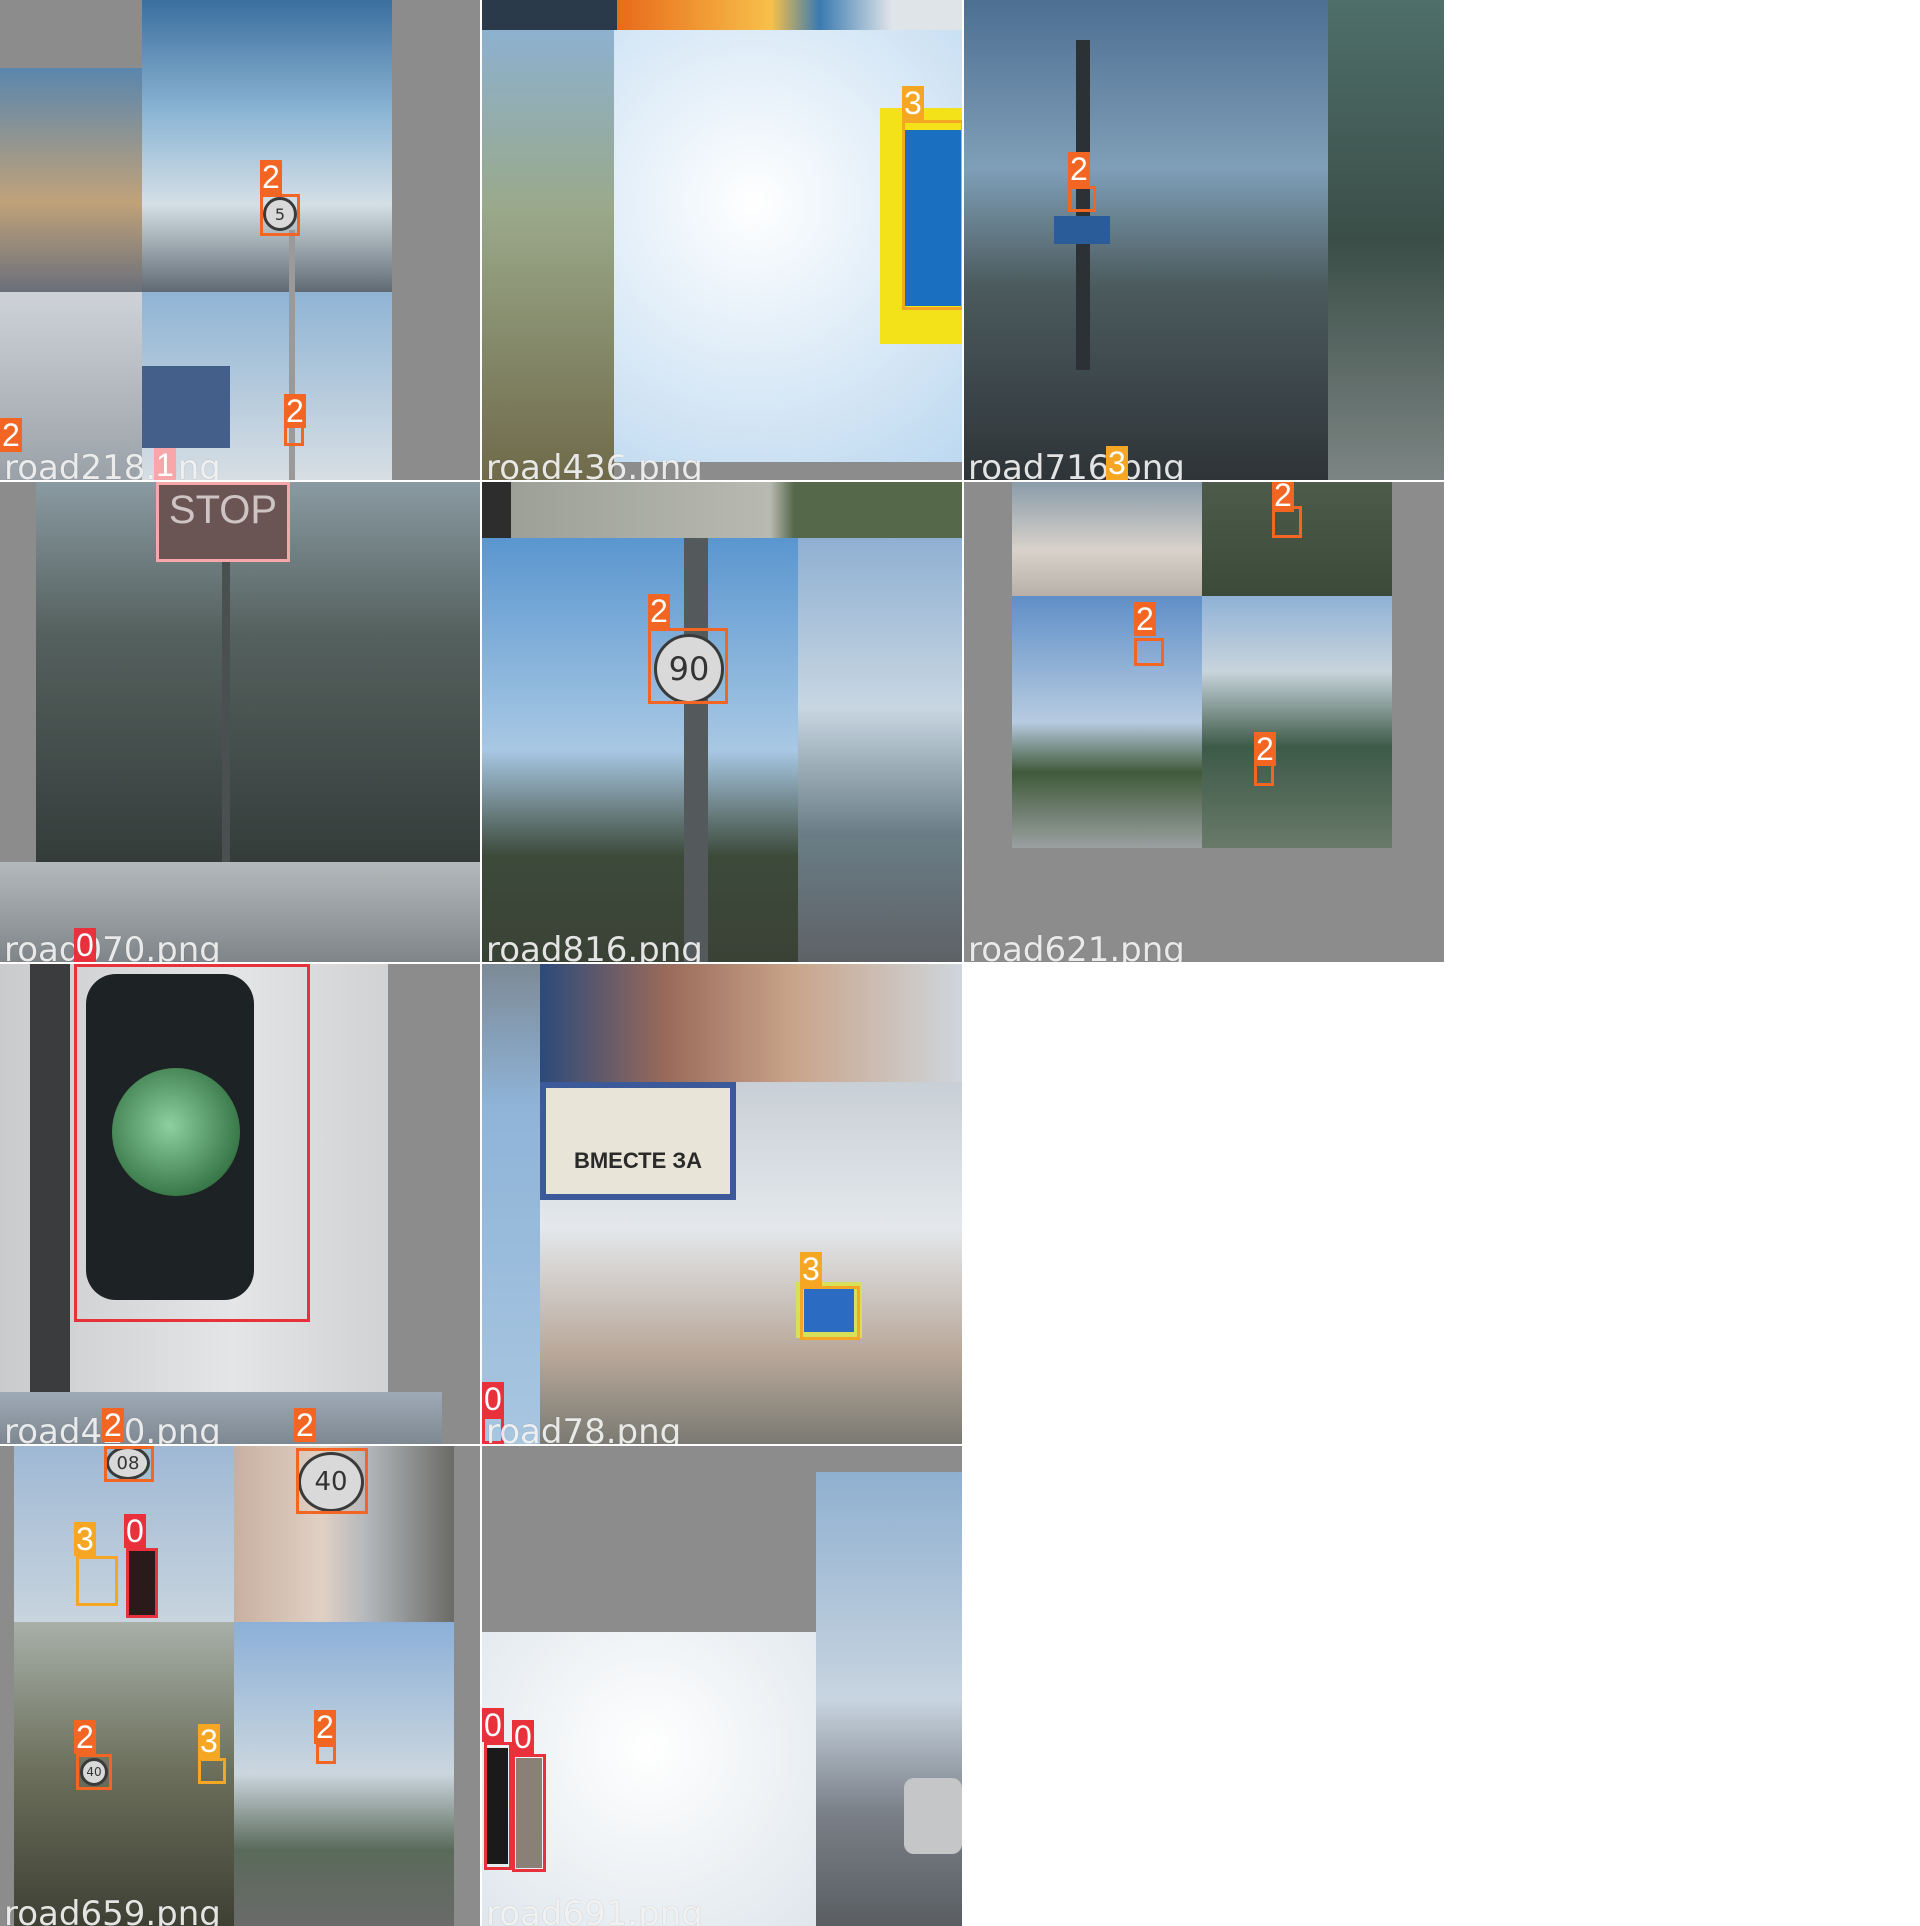 The width and height of the screenshot is (1920, 1926). What do you see at coordinates (594, 464) in the screenshot?
I see `image-filename: road436.png` at bounding box center [594, 464].